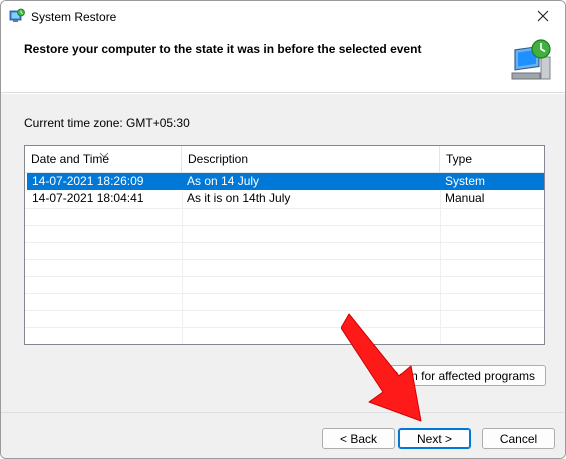 This screenshot has height=459, width=566. What do you see at coordinates (311, 159) in the screenshot?
I see `column-description: Description` at bounding box center [311, 159].